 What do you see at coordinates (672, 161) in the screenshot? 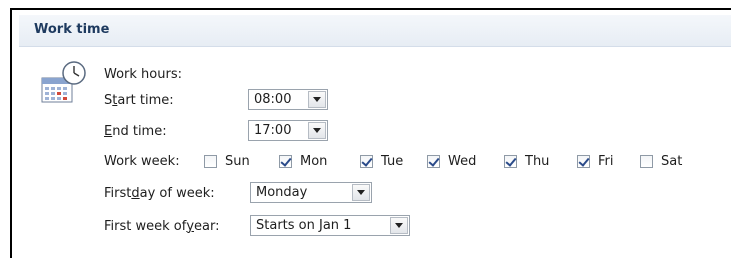
I see `day-label: Sat` at bounding box center [672, 161].